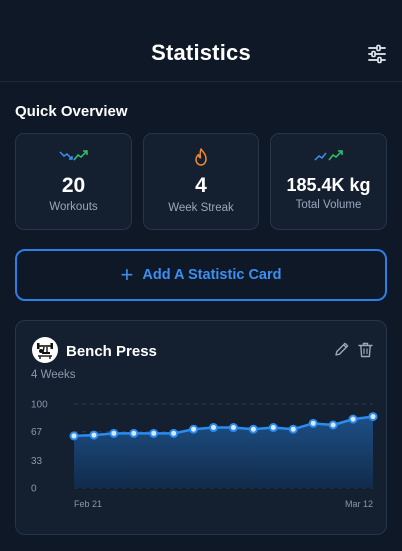 This screenshot has width=402, height=551. I want to click on y-tick-label: 67, so click(37, 432).